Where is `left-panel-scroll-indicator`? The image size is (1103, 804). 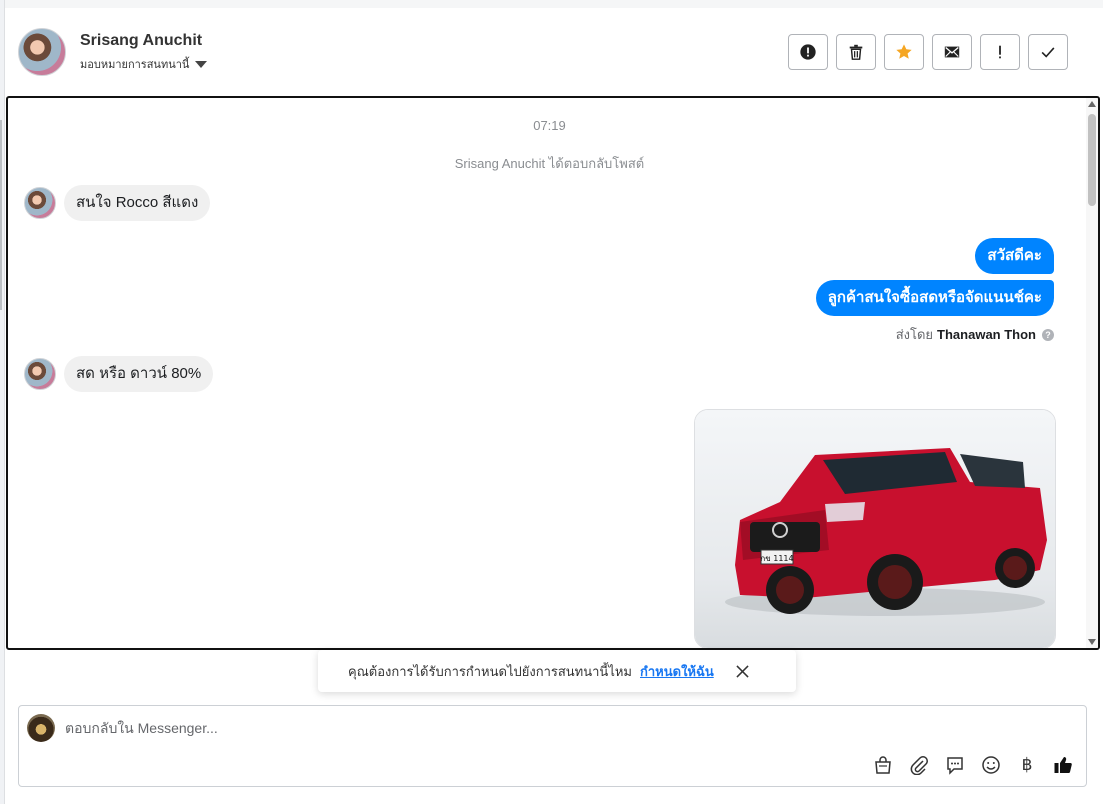
left-panel-scroll-indicator is located at coordinates (1, 215).